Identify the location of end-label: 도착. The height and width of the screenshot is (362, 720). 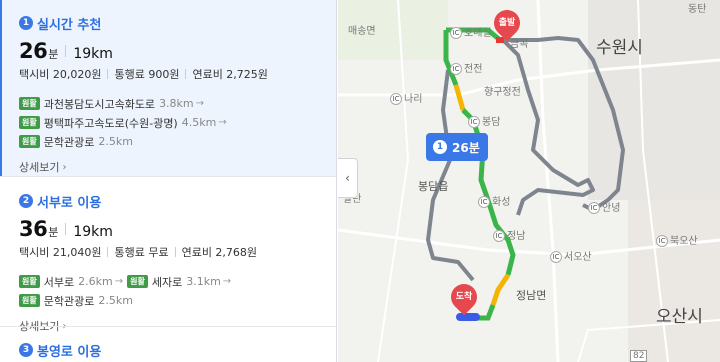
(464, 297).